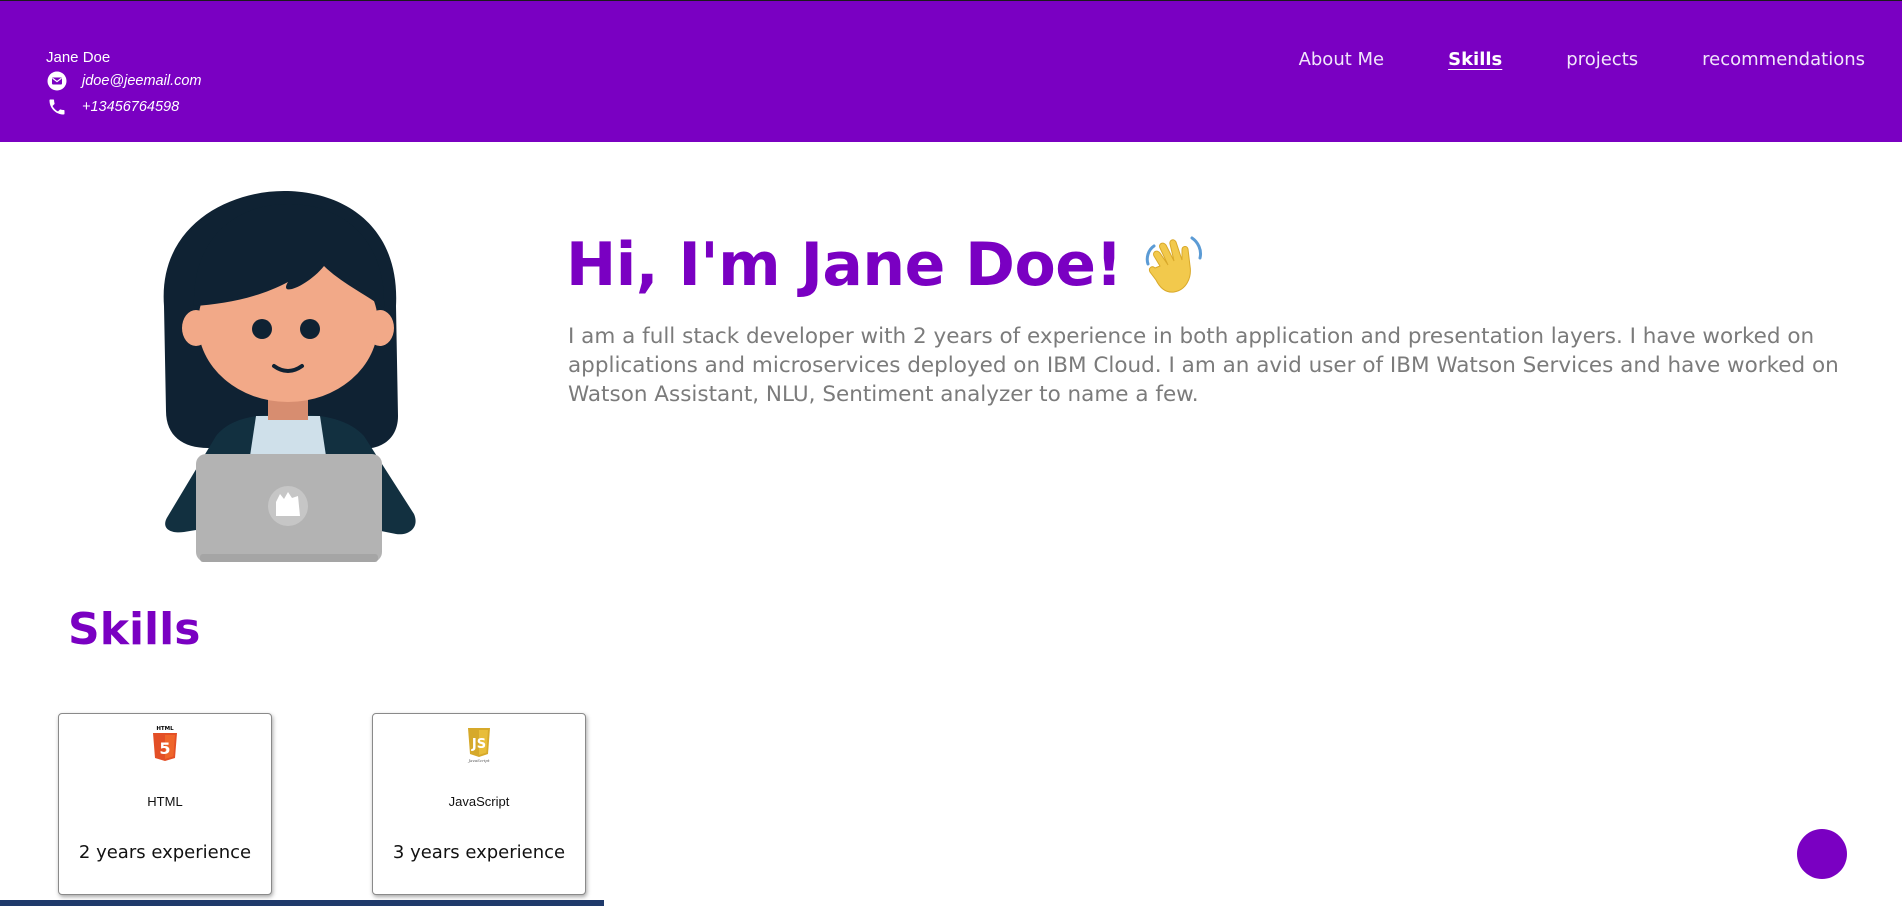 The height and width of the screenshot is (906, 1902). I want to click on svg-text: 5, so click(164, 748).